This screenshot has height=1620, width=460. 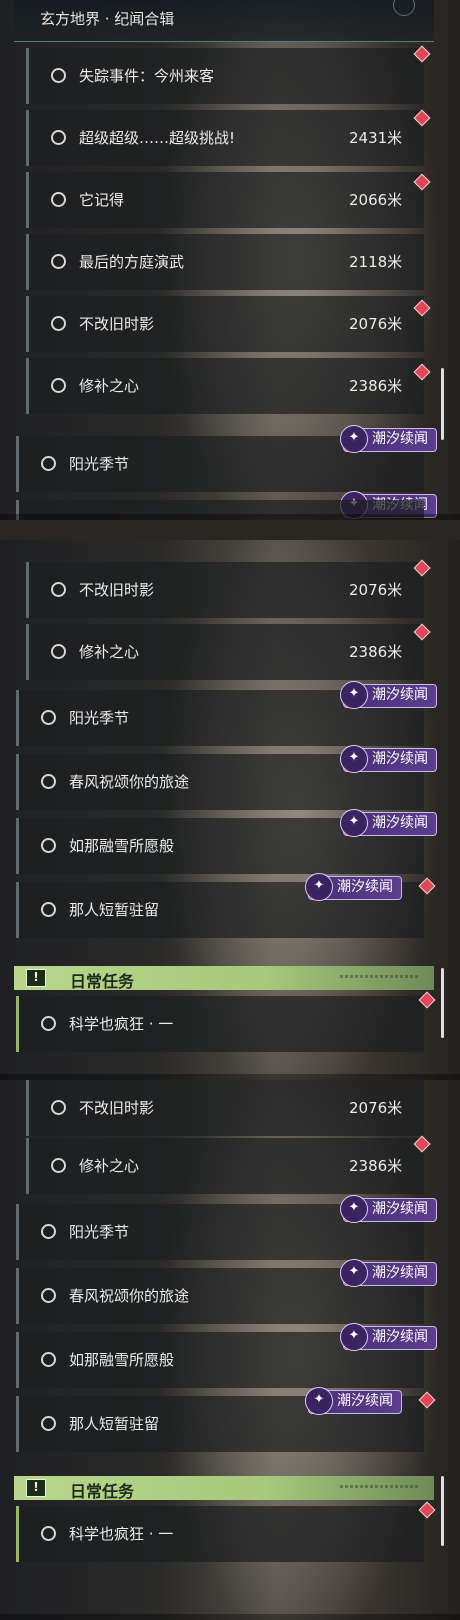 What do you see at coordinates (36, 1488) in the screenshot?
I see `exclamation-icon: !` at bounding box center [36, 1488].